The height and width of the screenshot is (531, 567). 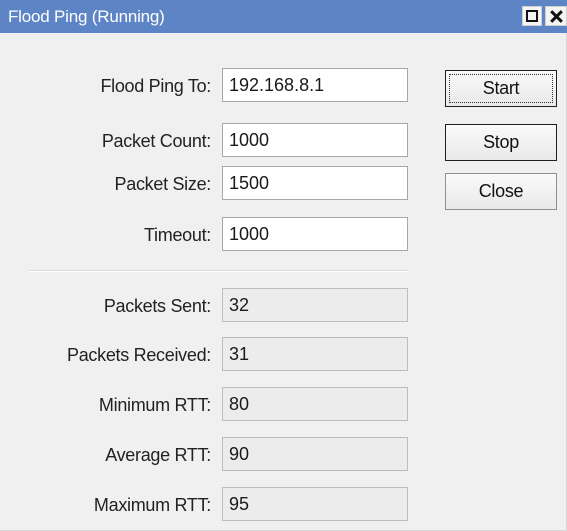 What do you see at coordinates (157, 306) in the screenshot?
I see `packets-sent-label: Packets Sent:` at bounding box center [157, 306].